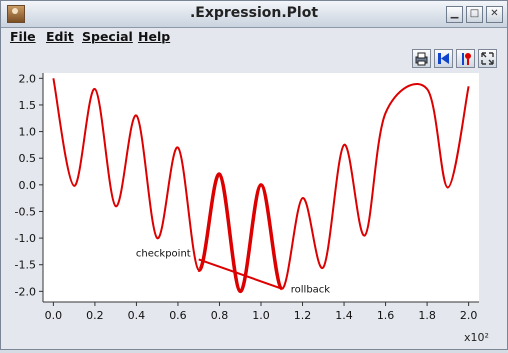  I want to click on y-tick-label: 0.5, so click(28, 158).